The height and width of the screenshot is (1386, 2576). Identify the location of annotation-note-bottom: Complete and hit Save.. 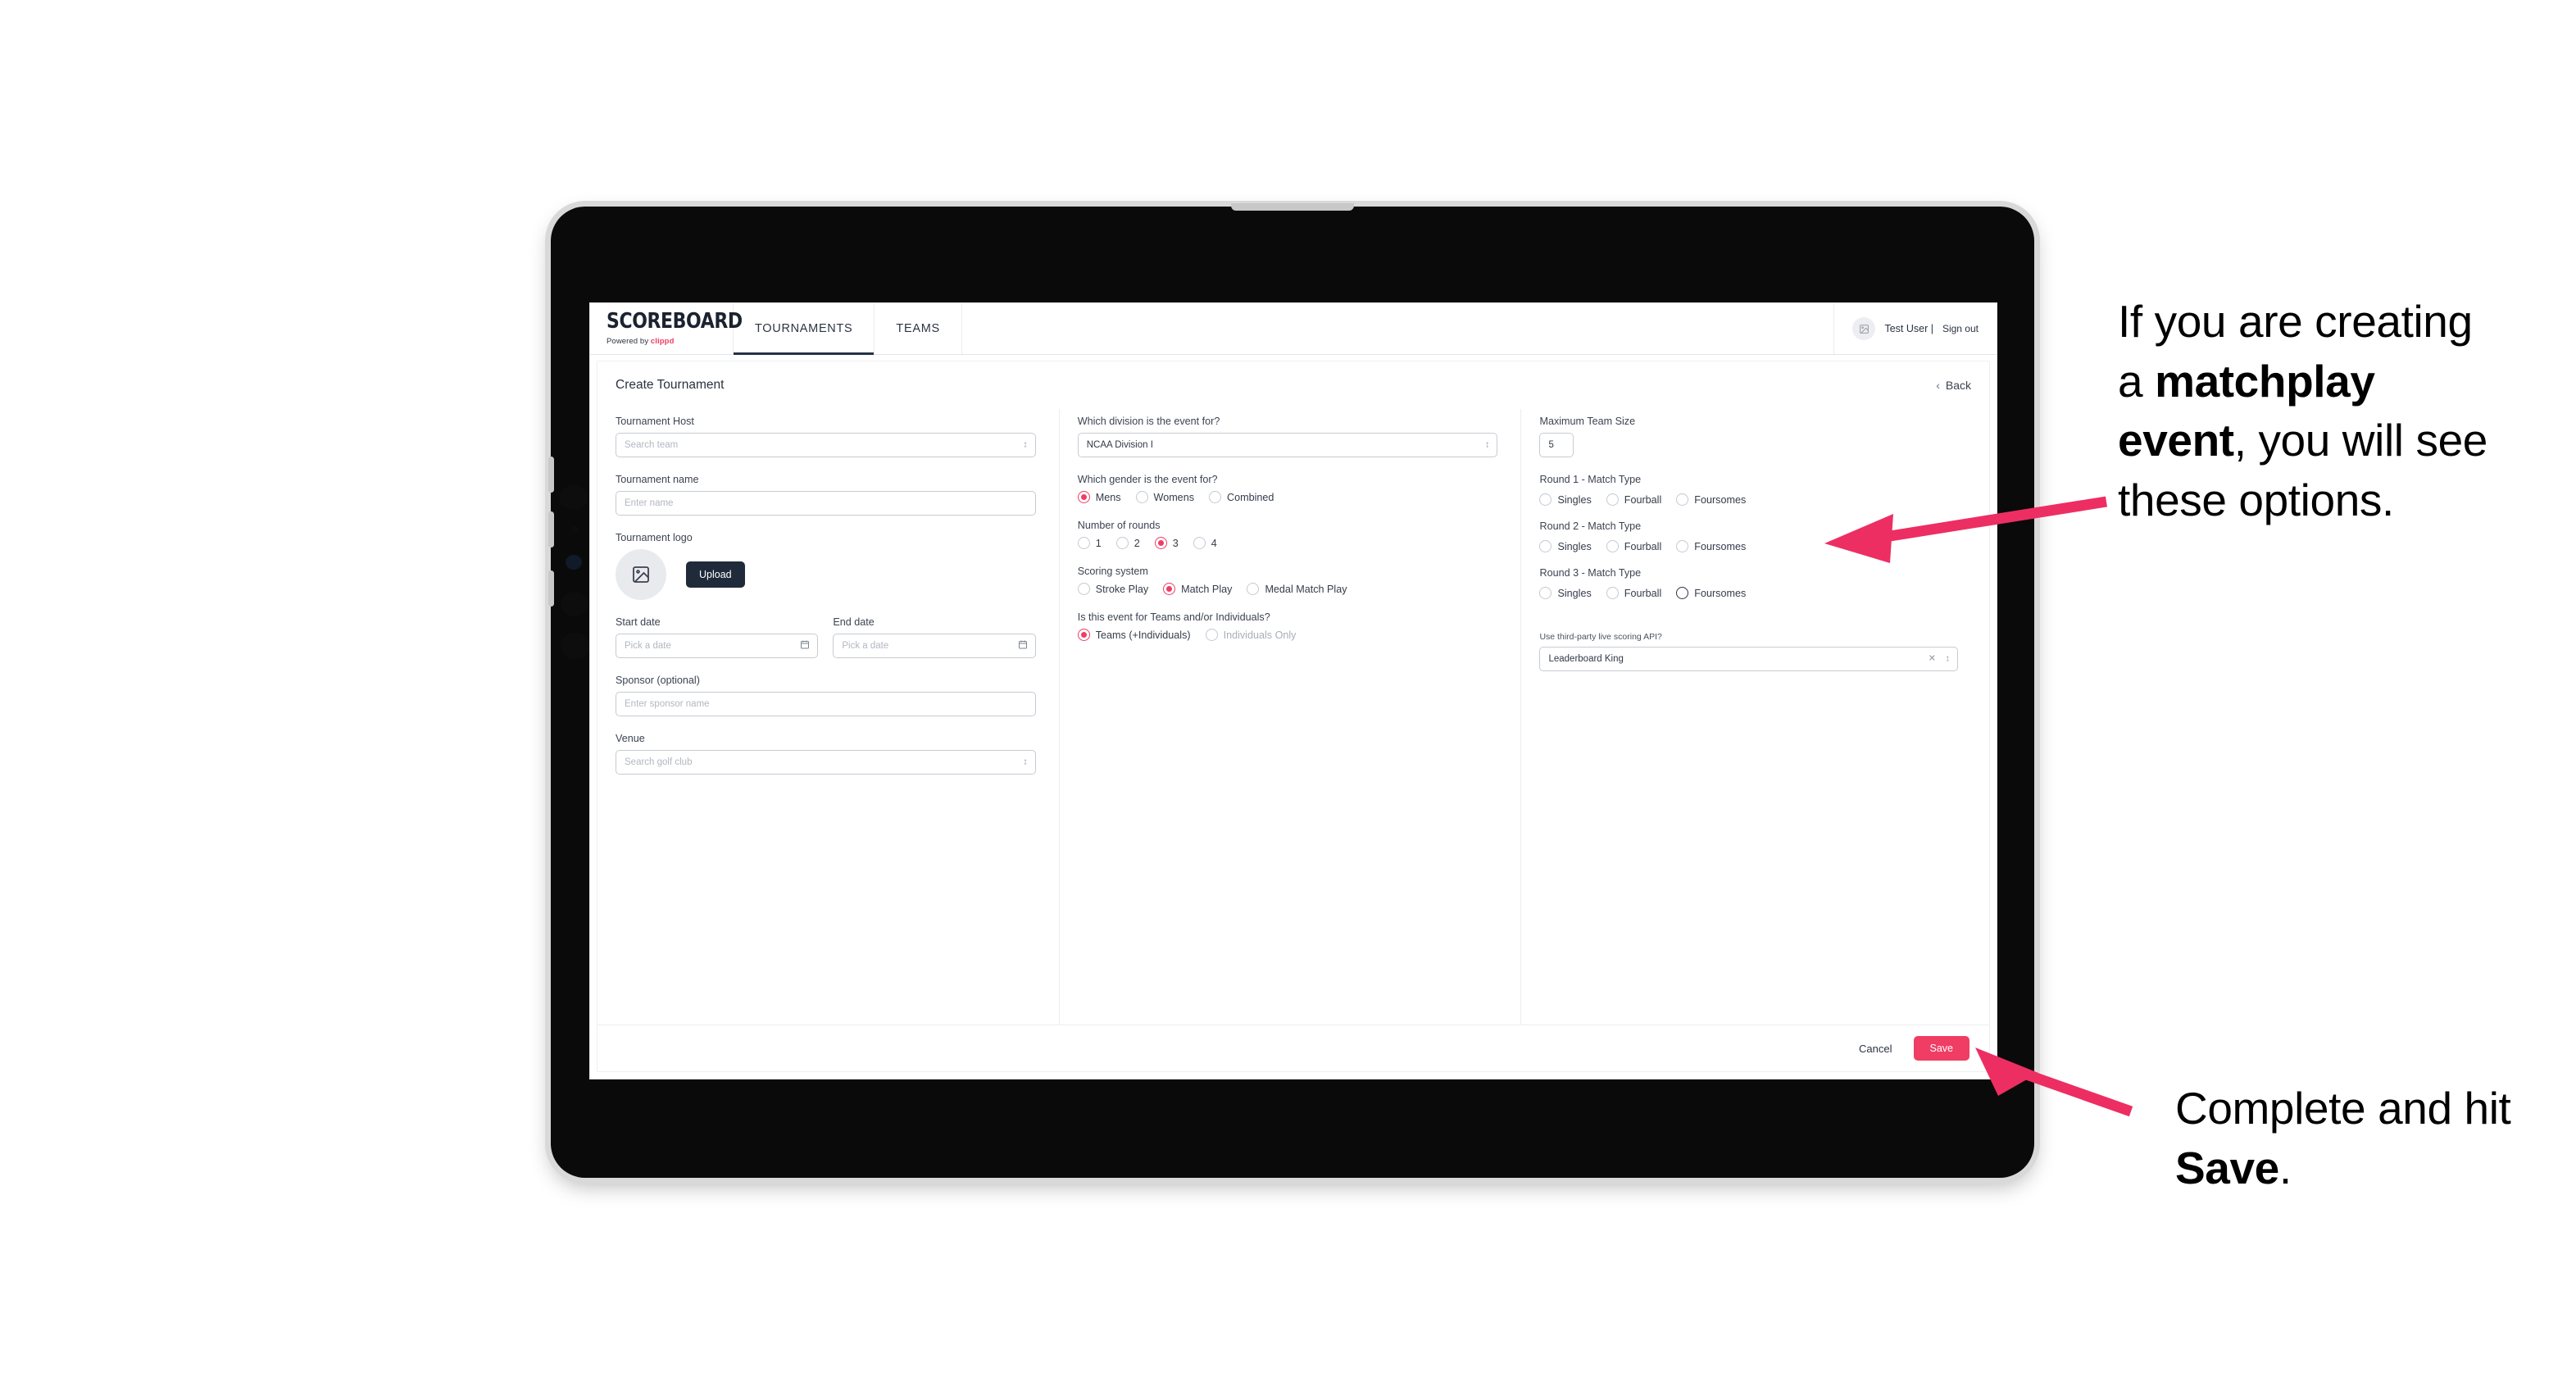
(2359, 1138).